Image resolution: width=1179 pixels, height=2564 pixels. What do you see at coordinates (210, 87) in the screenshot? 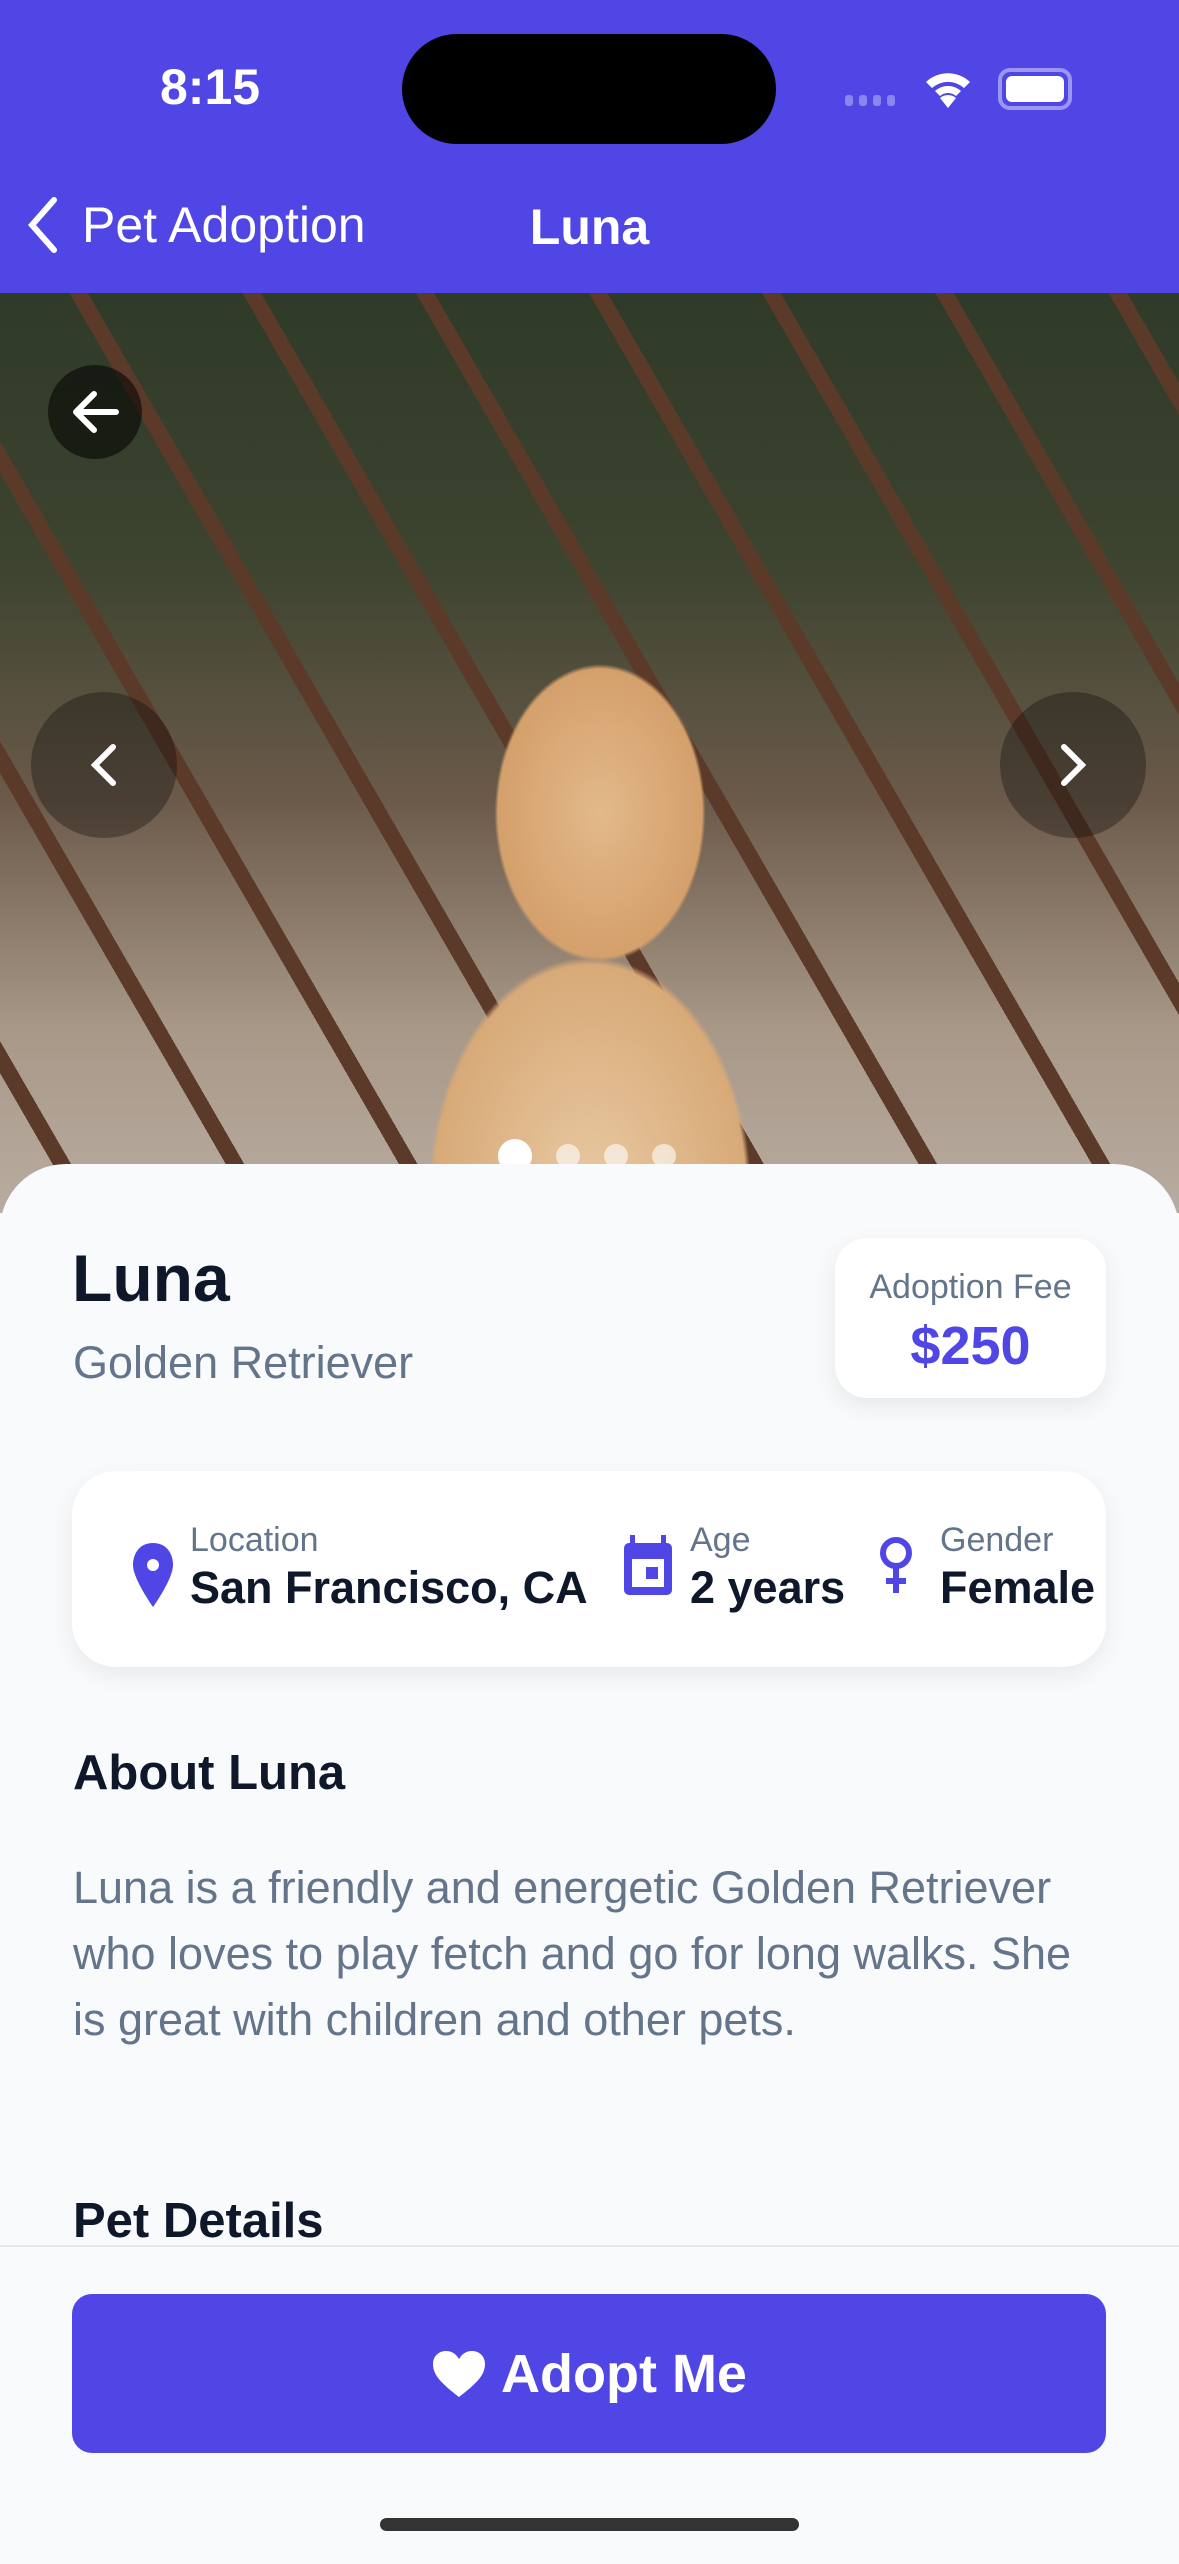
I see `status-time: 8:15` at bounding box center [210, 87].